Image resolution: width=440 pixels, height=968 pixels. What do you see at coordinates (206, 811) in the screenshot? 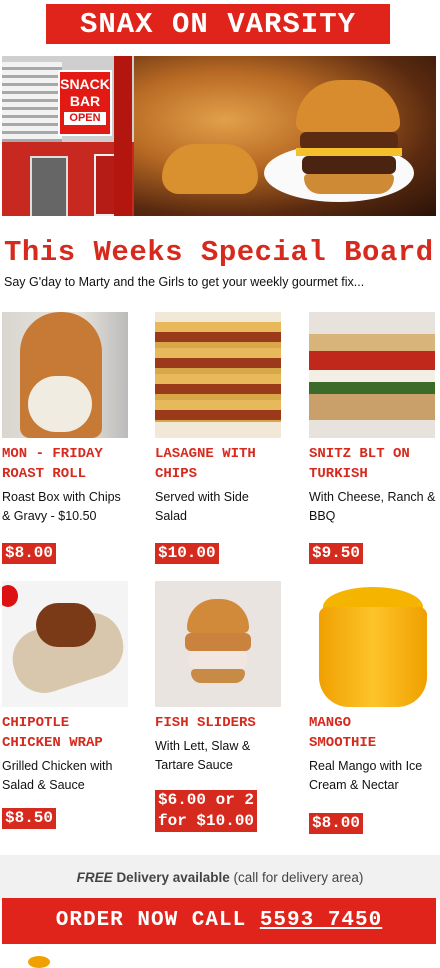
I see `price-fish-sliders: $6.00 or 2 for $10.00` at bounding box center [206, 811].